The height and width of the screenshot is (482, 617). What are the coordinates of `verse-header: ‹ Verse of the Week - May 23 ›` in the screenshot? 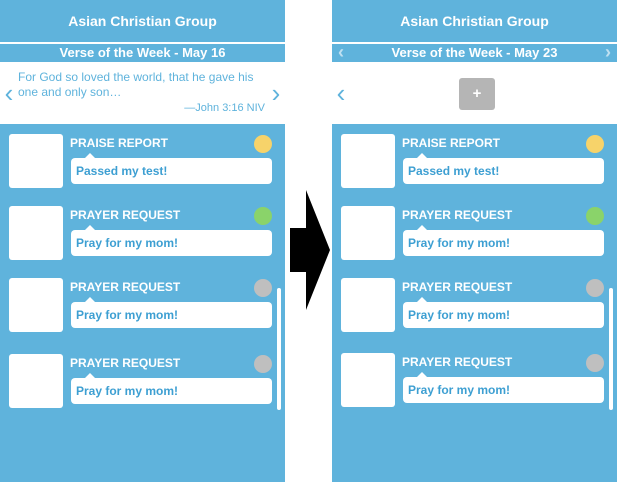 It's located at (474, 52).